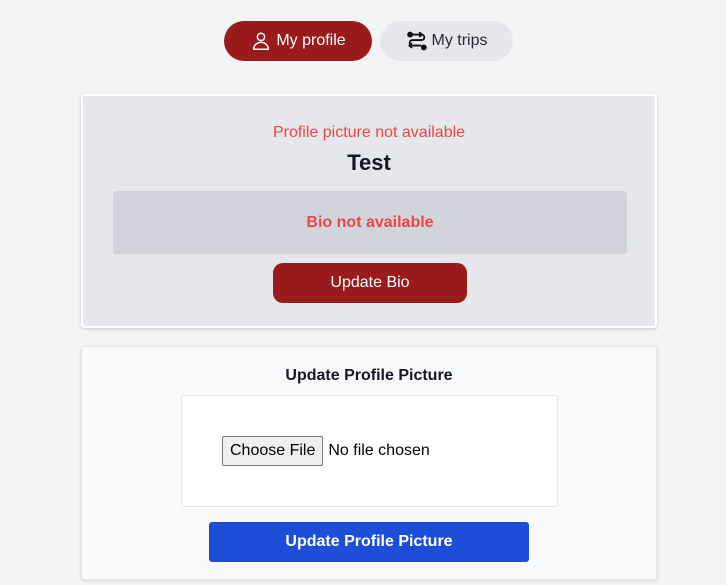  I want to click on tab-my-trips: My trips, so click(446, 41).